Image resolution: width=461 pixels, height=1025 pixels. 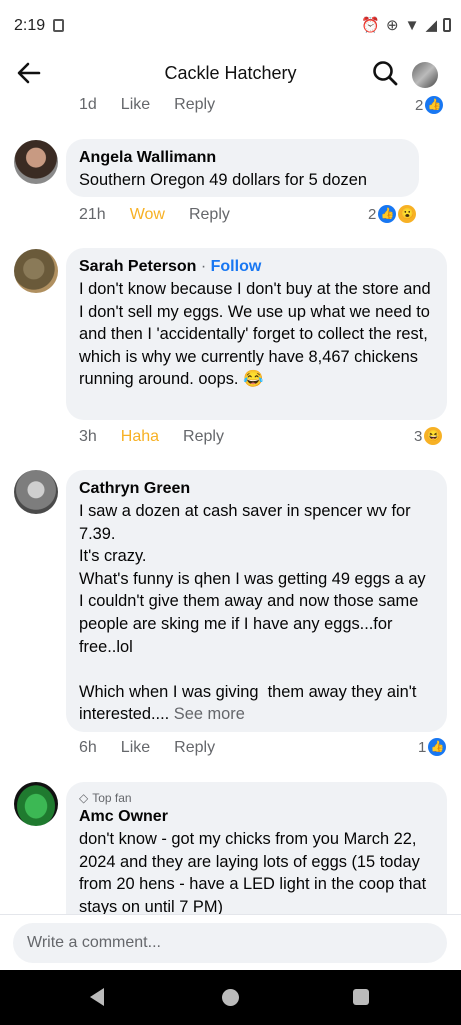 I want to click on top-fan-badge: ◇ Top fan, so click(x=105, y=798).